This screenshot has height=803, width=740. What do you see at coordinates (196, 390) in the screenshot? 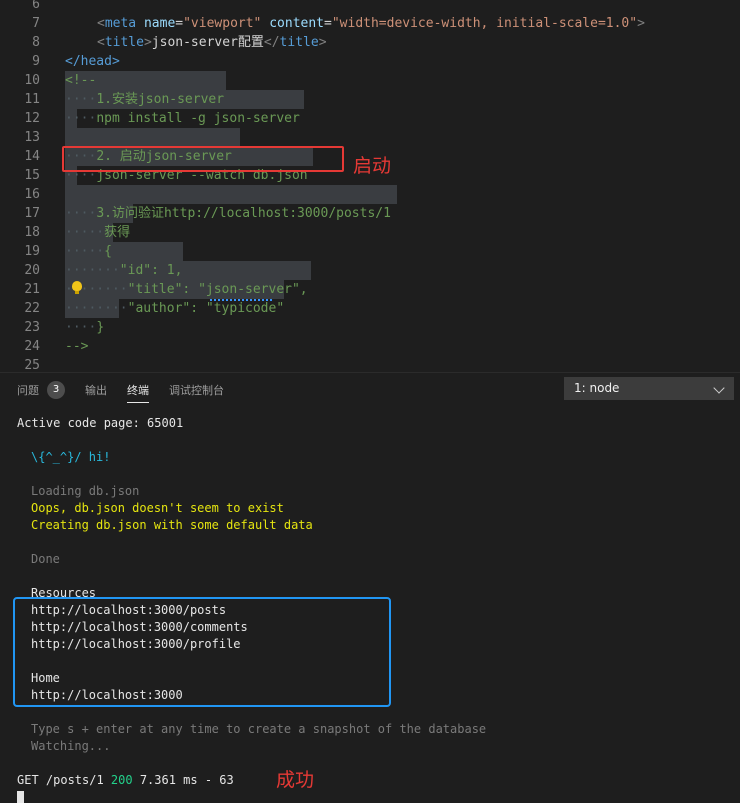
I see `tab-debug-console: 调试控制台` at bounding box center [196, 390].